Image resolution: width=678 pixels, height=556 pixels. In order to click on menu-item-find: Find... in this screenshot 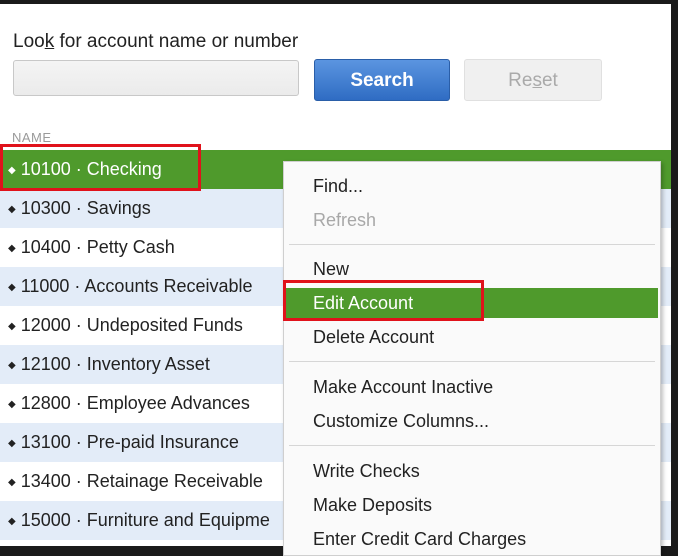, I will do `click(471, 186)`.